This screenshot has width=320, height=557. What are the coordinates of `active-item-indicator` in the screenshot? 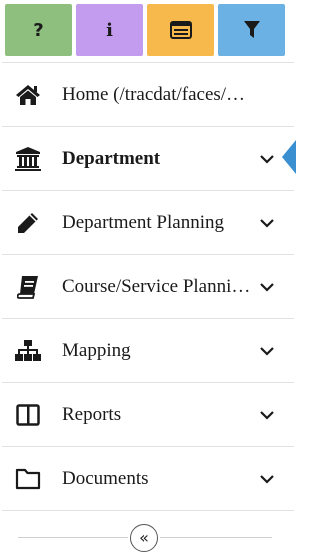 It's located at (289, 157).